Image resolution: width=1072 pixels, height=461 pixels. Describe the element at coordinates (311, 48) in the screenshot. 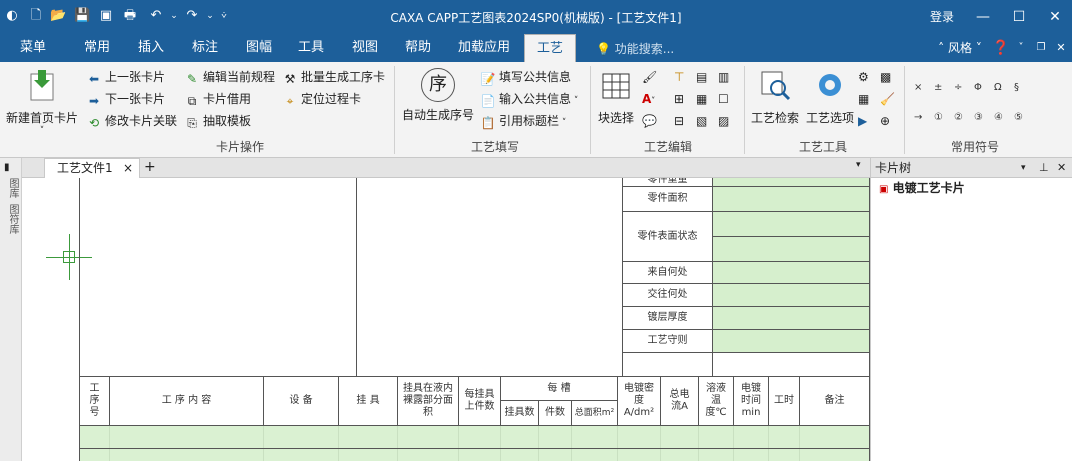

I see `menu-tools: 工具` at that location.